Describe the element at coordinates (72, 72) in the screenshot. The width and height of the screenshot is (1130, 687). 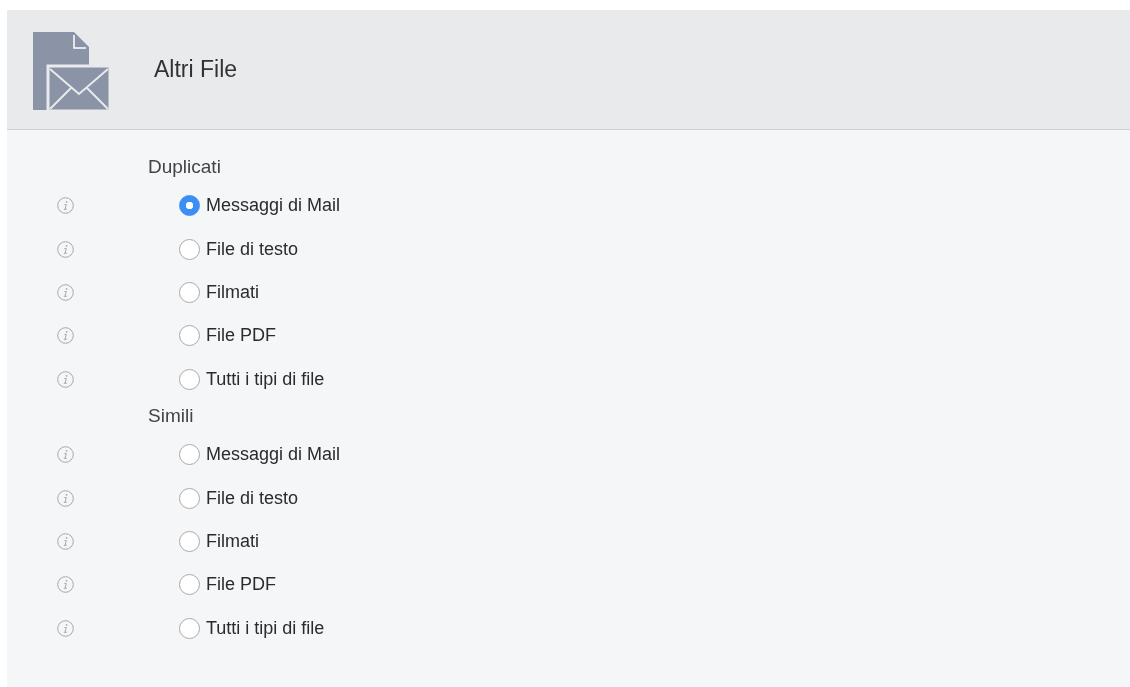
I see `document-envelope-icon` at that location.